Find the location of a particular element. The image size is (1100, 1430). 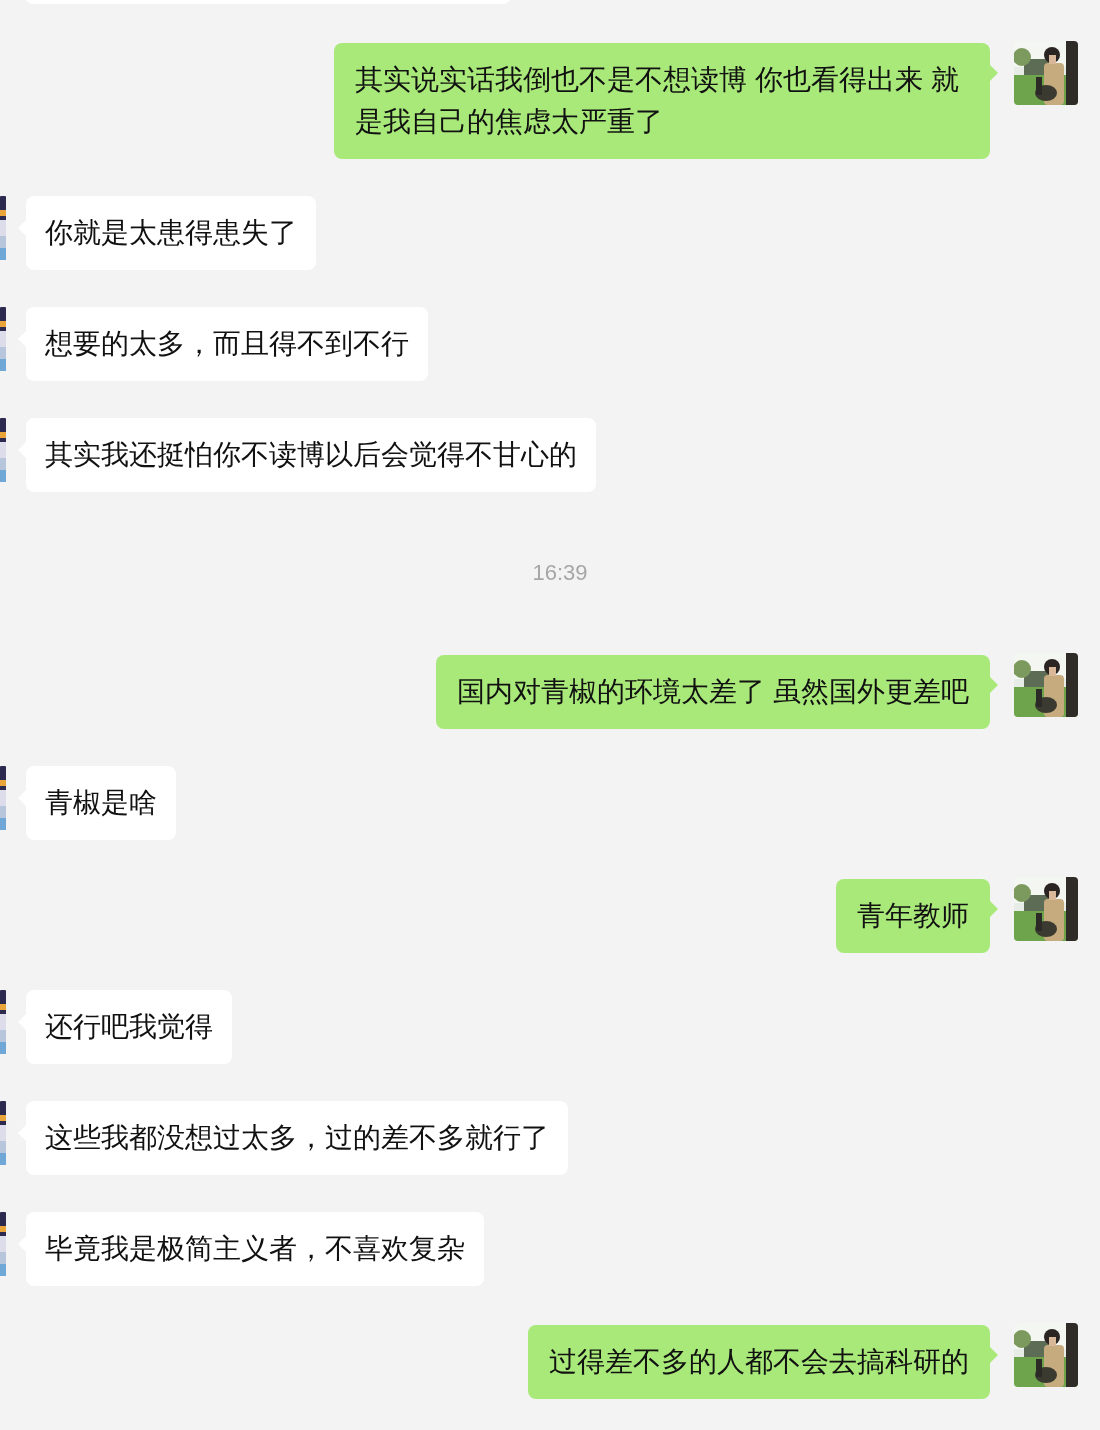

message-bubble: 想要的太多，而且得不到不行 is located at coordinates (227, 344).